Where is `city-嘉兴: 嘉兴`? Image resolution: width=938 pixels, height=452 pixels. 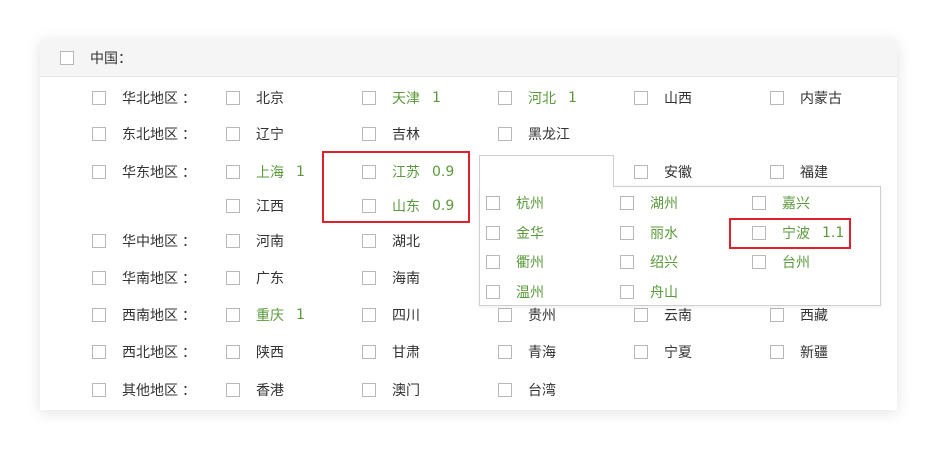 city-嘉兴: 嘉兴 is located at coordinates (781, 203).